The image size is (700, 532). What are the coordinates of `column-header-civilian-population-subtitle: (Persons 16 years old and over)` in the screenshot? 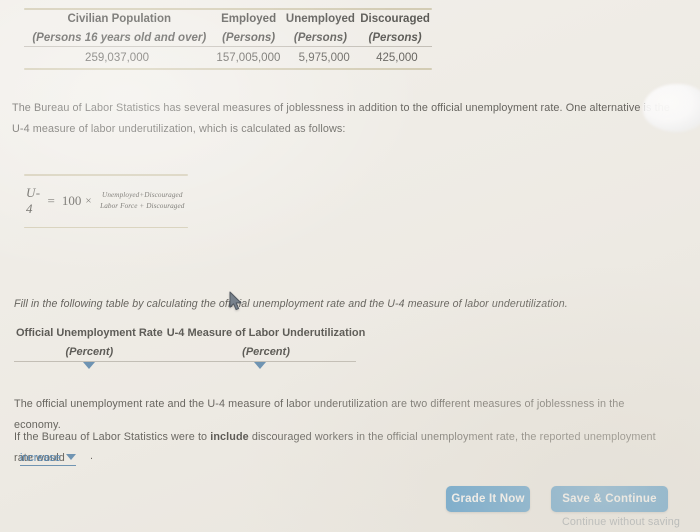 It's located at (119, 37).